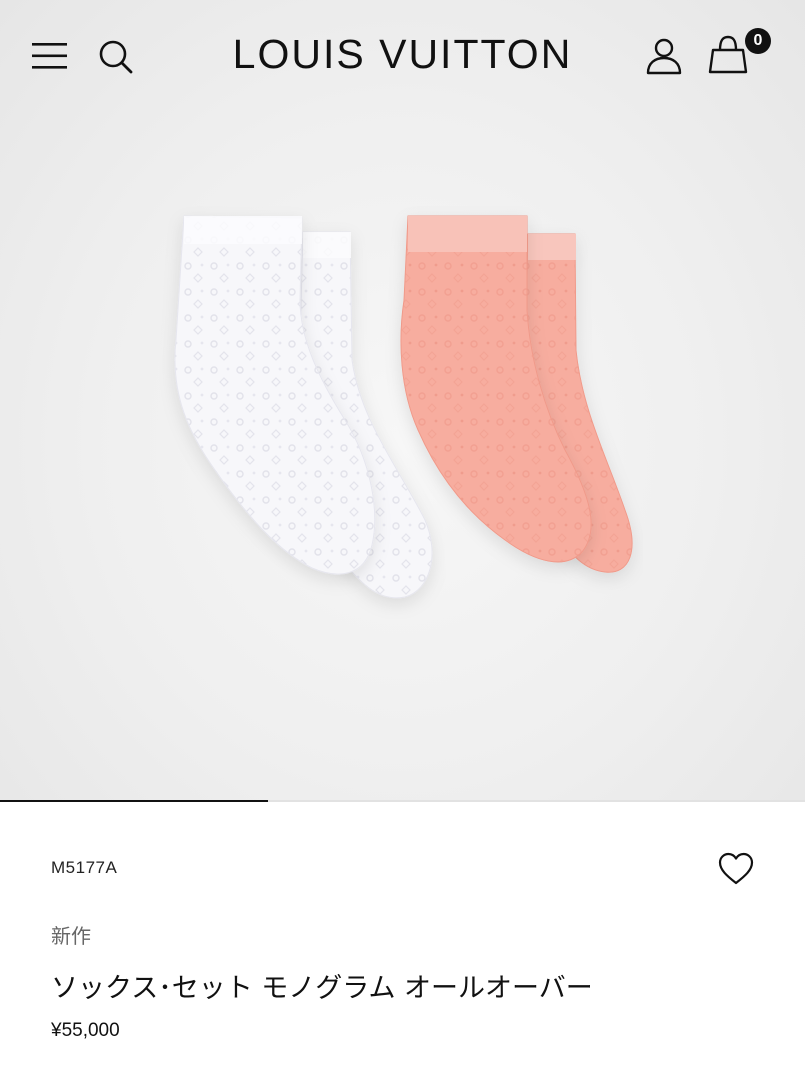  Describe the element at coordinates (50, 56) in the screenshot. I see `menu-icon` at that location.